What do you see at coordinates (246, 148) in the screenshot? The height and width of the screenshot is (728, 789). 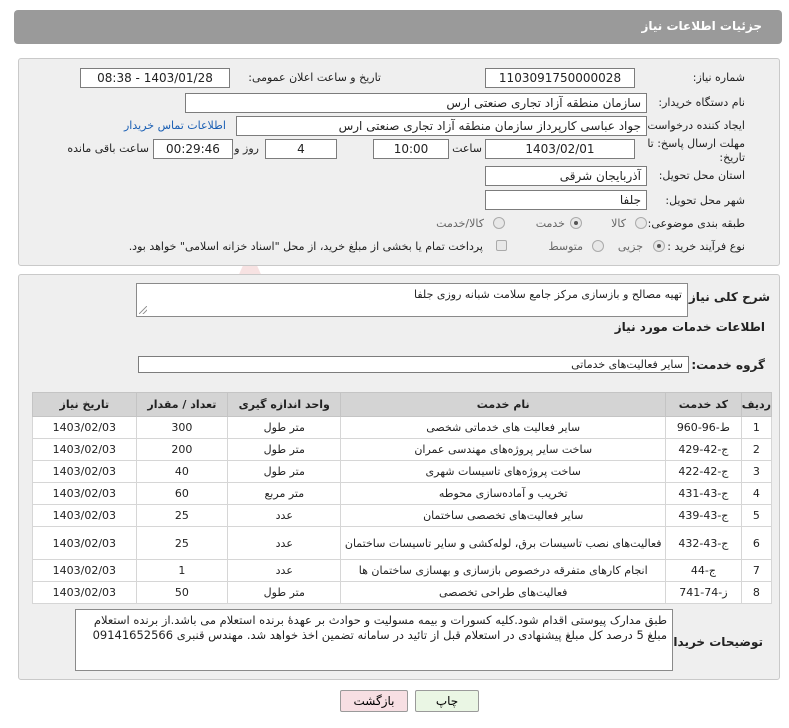 I see `days-label: روز و` at bounding box center [246, 148].